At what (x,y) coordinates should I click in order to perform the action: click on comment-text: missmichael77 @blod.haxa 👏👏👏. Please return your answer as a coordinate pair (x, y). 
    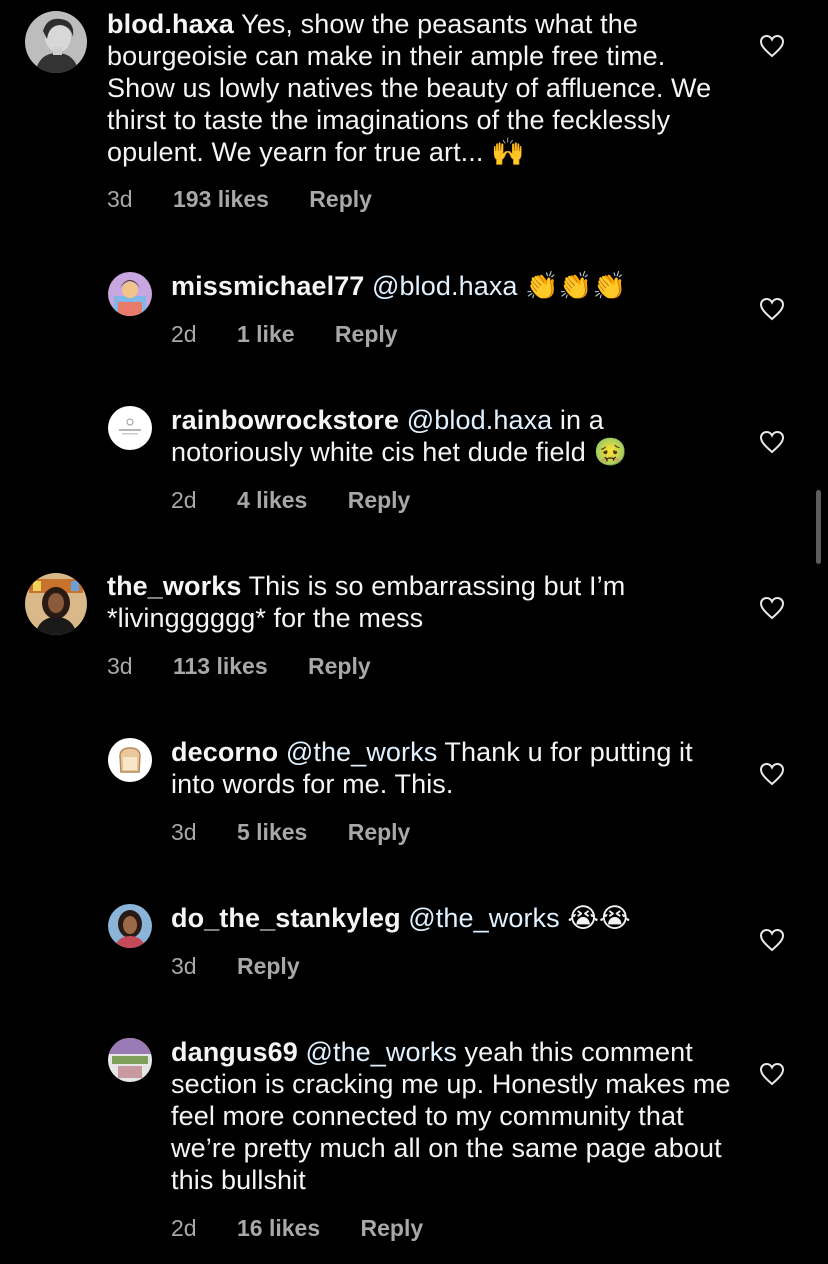
    Looking at the image, I should click on (451, 286).